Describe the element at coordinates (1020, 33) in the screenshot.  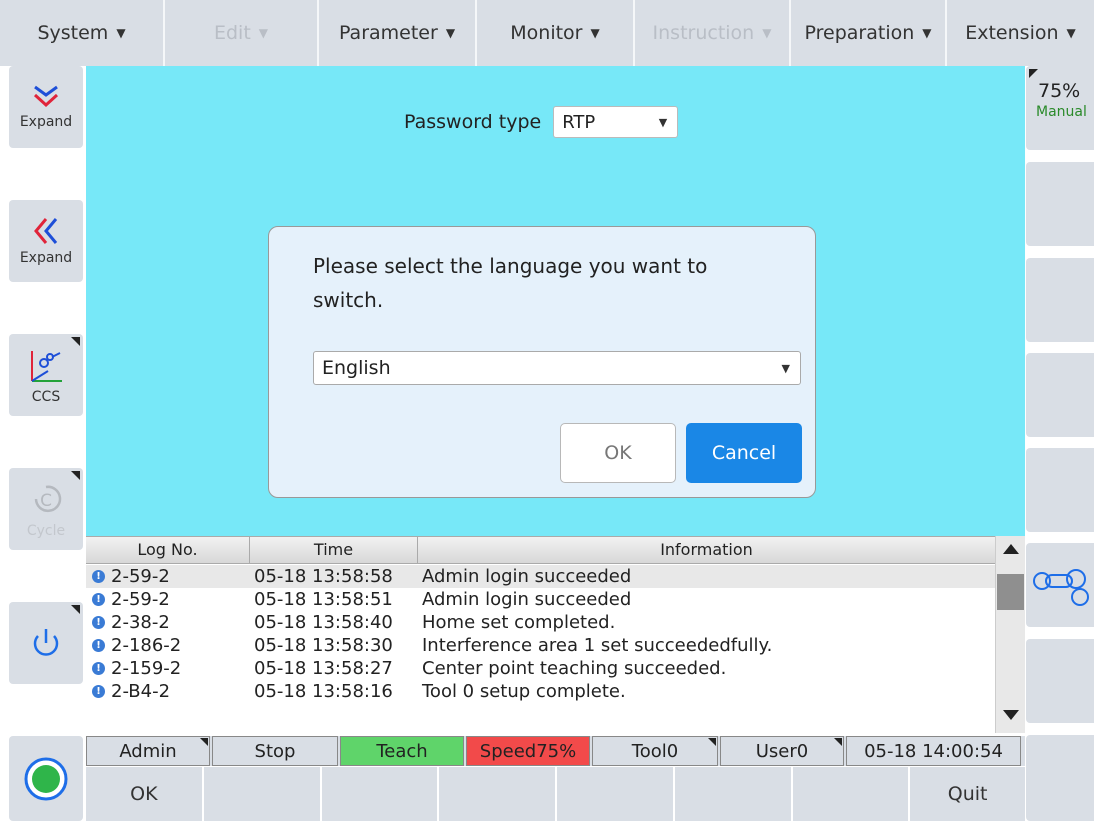
I see `menu-extension: Extension ▼` at that location.